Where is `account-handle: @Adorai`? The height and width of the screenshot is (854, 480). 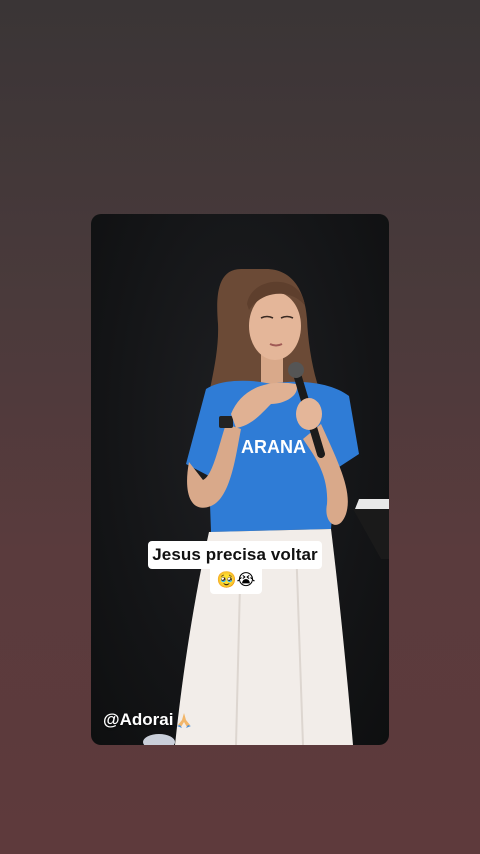 account-handle: @Adorai is located at coordinates (148, 720).